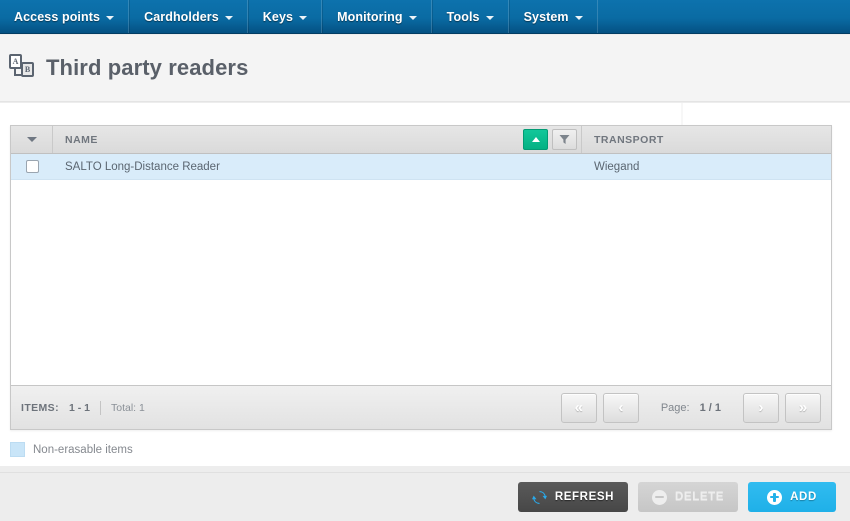 The height and width of the screenshot is (521, 850). Describe the element at coordinates (699, 497) in the screenshot. I see `delete-button-label: DELETE` at that location.